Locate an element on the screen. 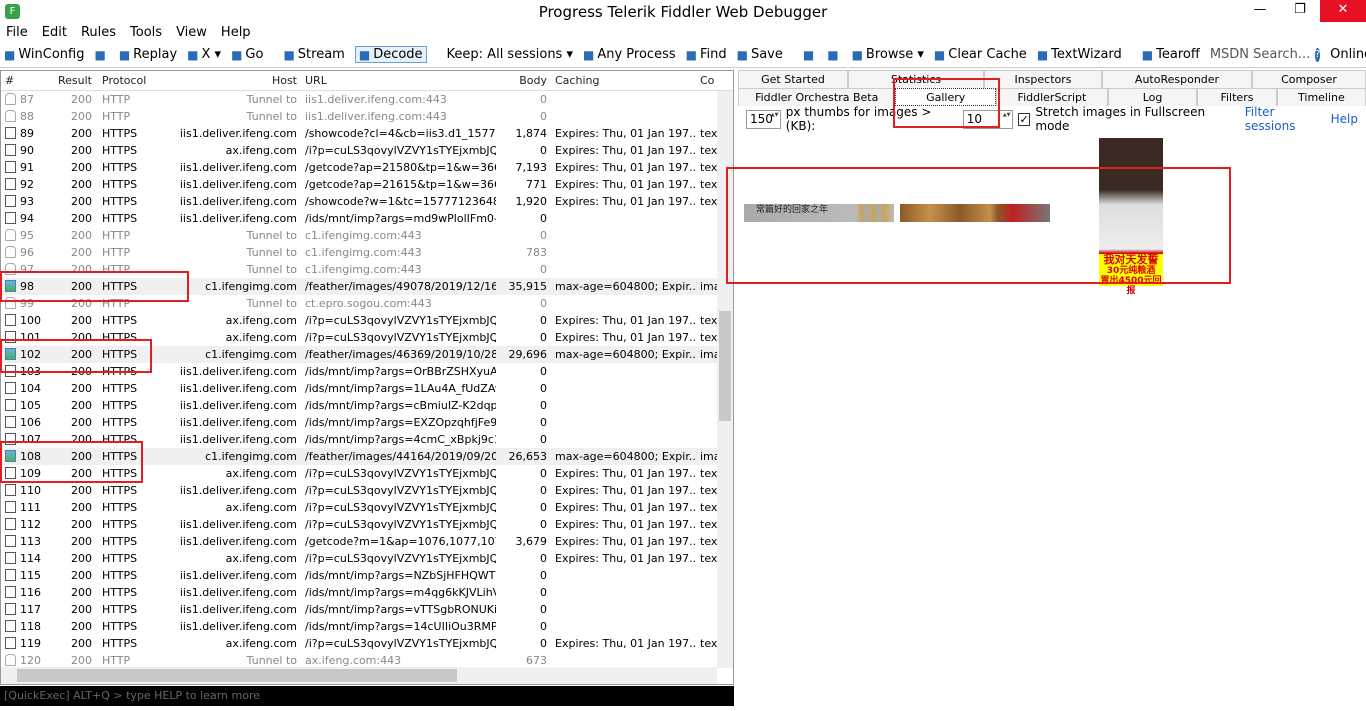  tab-get-started: Get Started is located at coordinates (793, 79).